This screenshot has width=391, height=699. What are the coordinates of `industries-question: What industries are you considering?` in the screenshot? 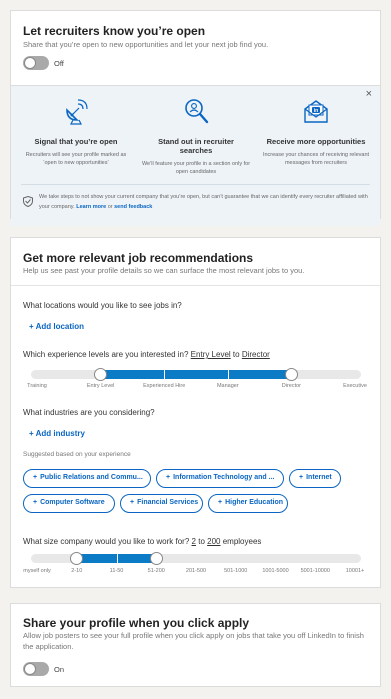 It's located at (89, 412).